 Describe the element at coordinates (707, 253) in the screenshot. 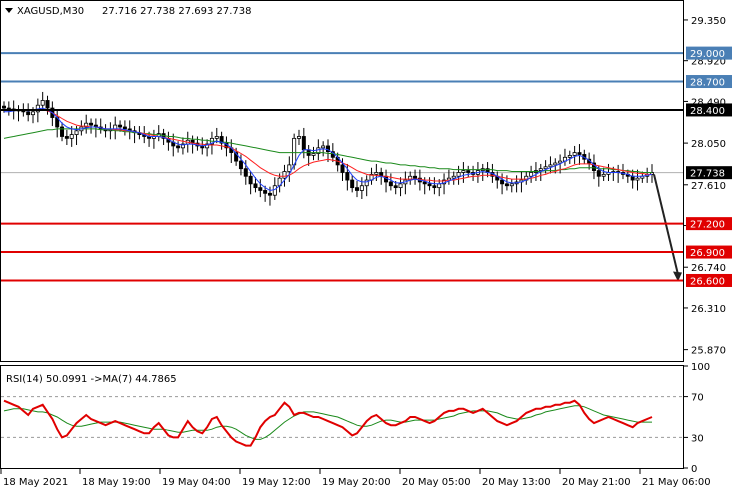

I see `level-badge-label: 26.900` at that location.